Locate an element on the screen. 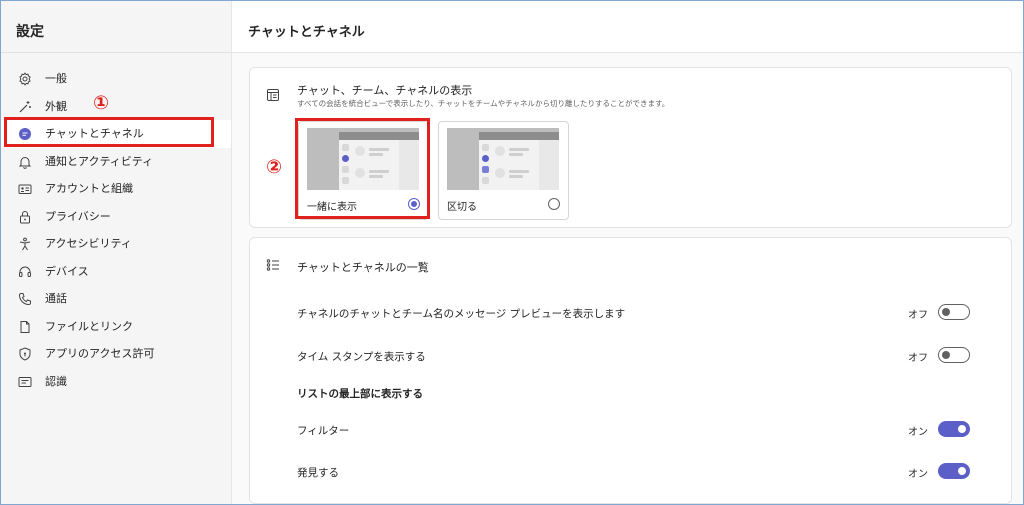 The image size is (1024, 505). document-icon is located at coordinates (25, 326).